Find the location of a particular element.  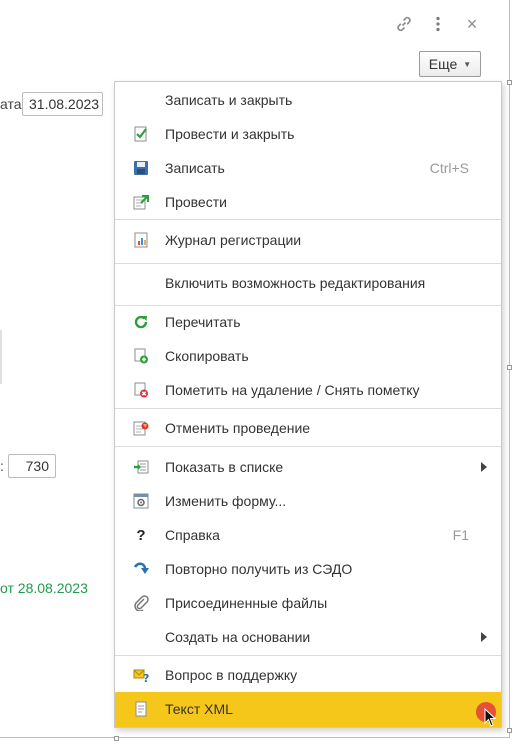

menu-item-attached-files: Присоединенные файлы is located at coordinates (308, 603).